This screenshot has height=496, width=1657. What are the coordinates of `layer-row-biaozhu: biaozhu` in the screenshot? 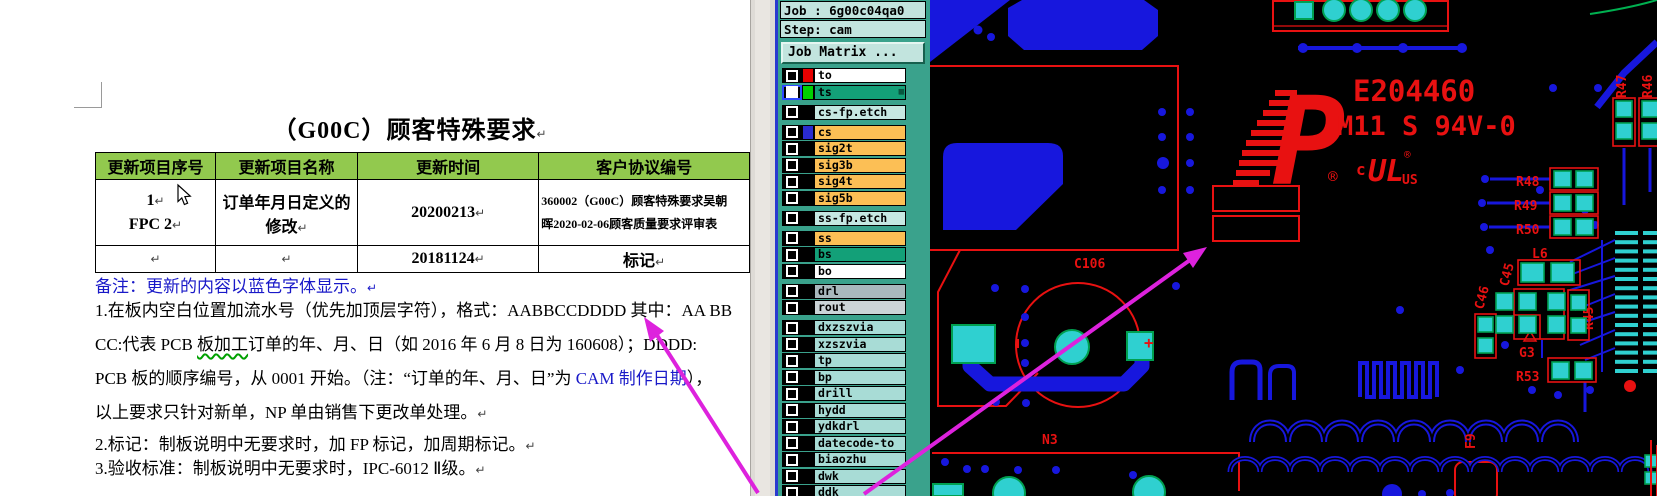 It's located at (844, 459).